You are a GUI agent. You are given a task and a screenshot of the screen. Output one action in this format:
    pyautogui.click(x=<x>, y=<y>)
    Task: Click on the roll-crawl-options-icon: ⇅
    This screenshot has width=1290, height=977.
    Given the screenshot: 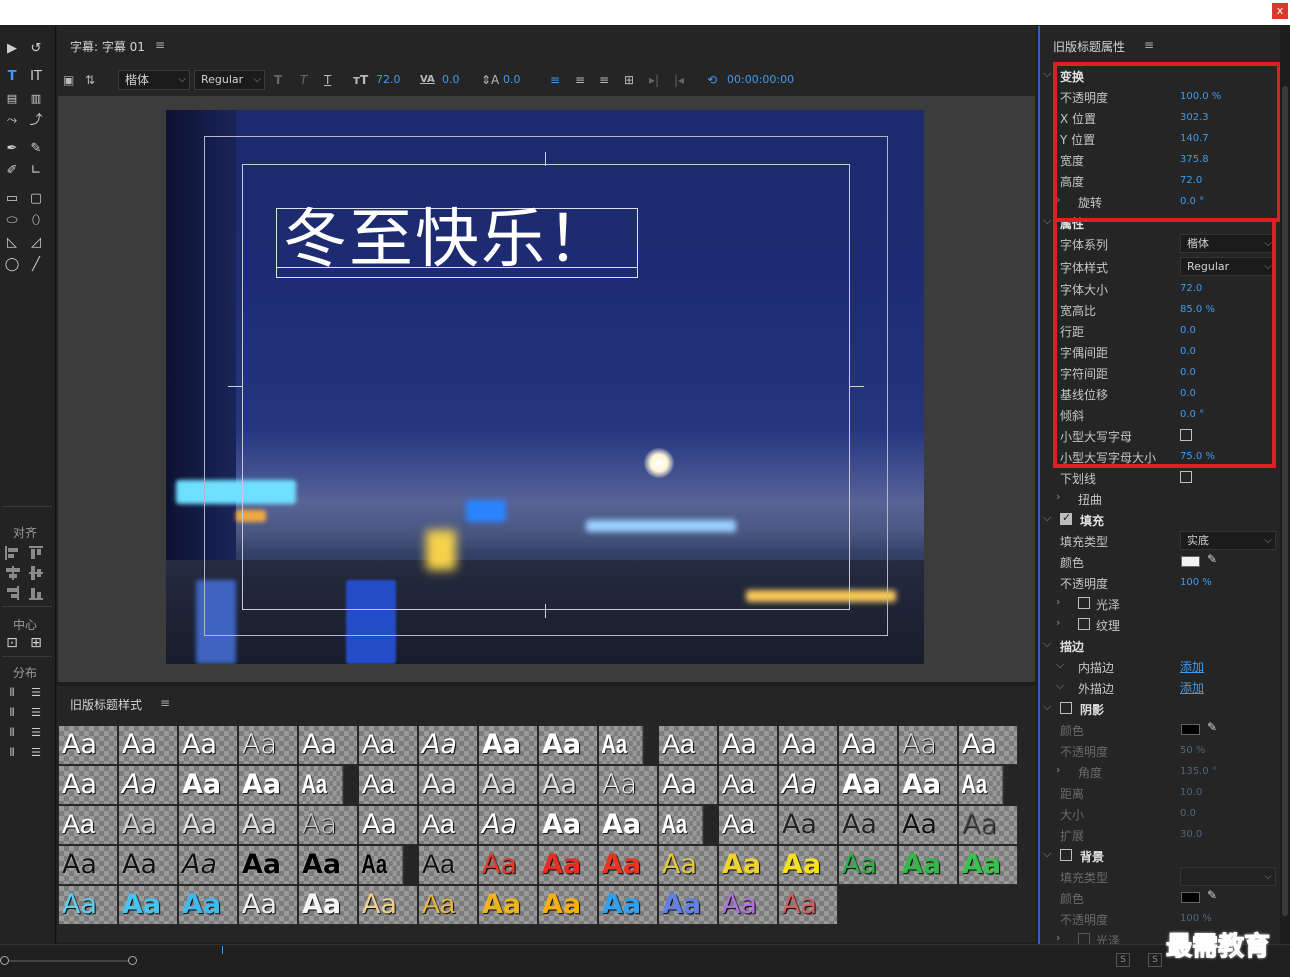 What is the action you would take?
    pyautogui.click(x=90, y=80)
    